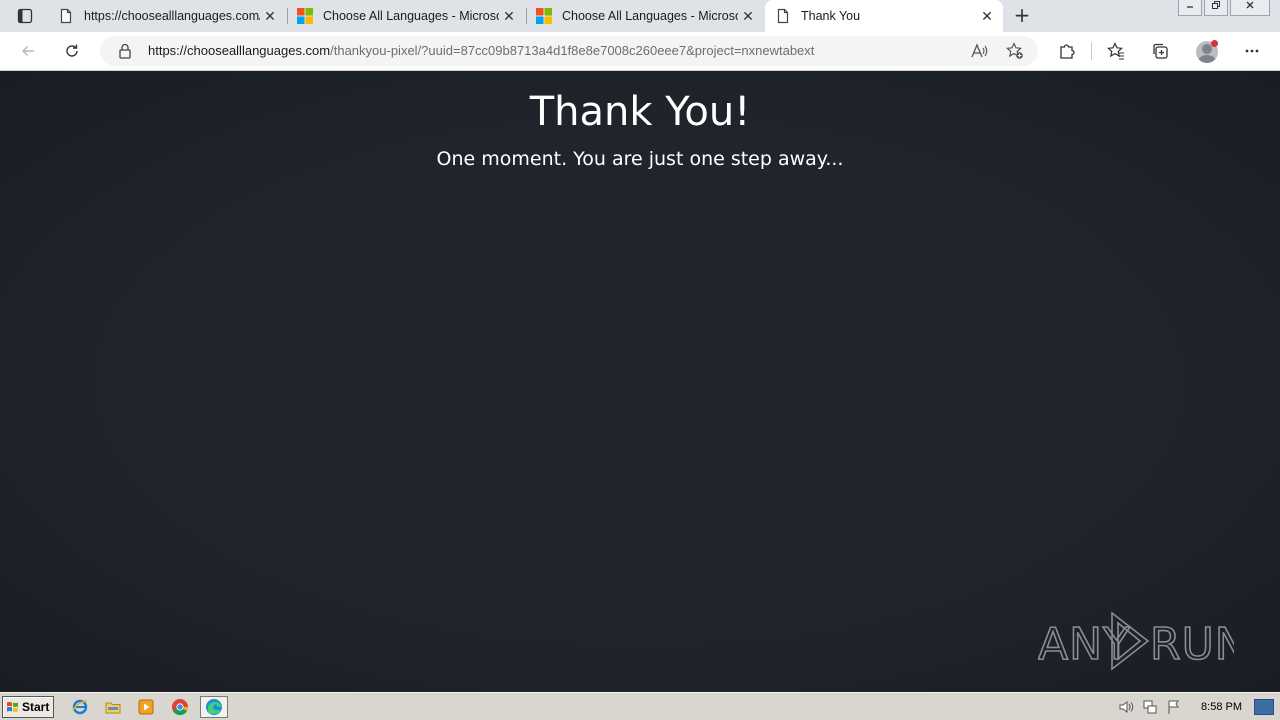 The width and height of the screenshot is (1280, 720). I want to click on add-favorite-button, so click(1015, 51).